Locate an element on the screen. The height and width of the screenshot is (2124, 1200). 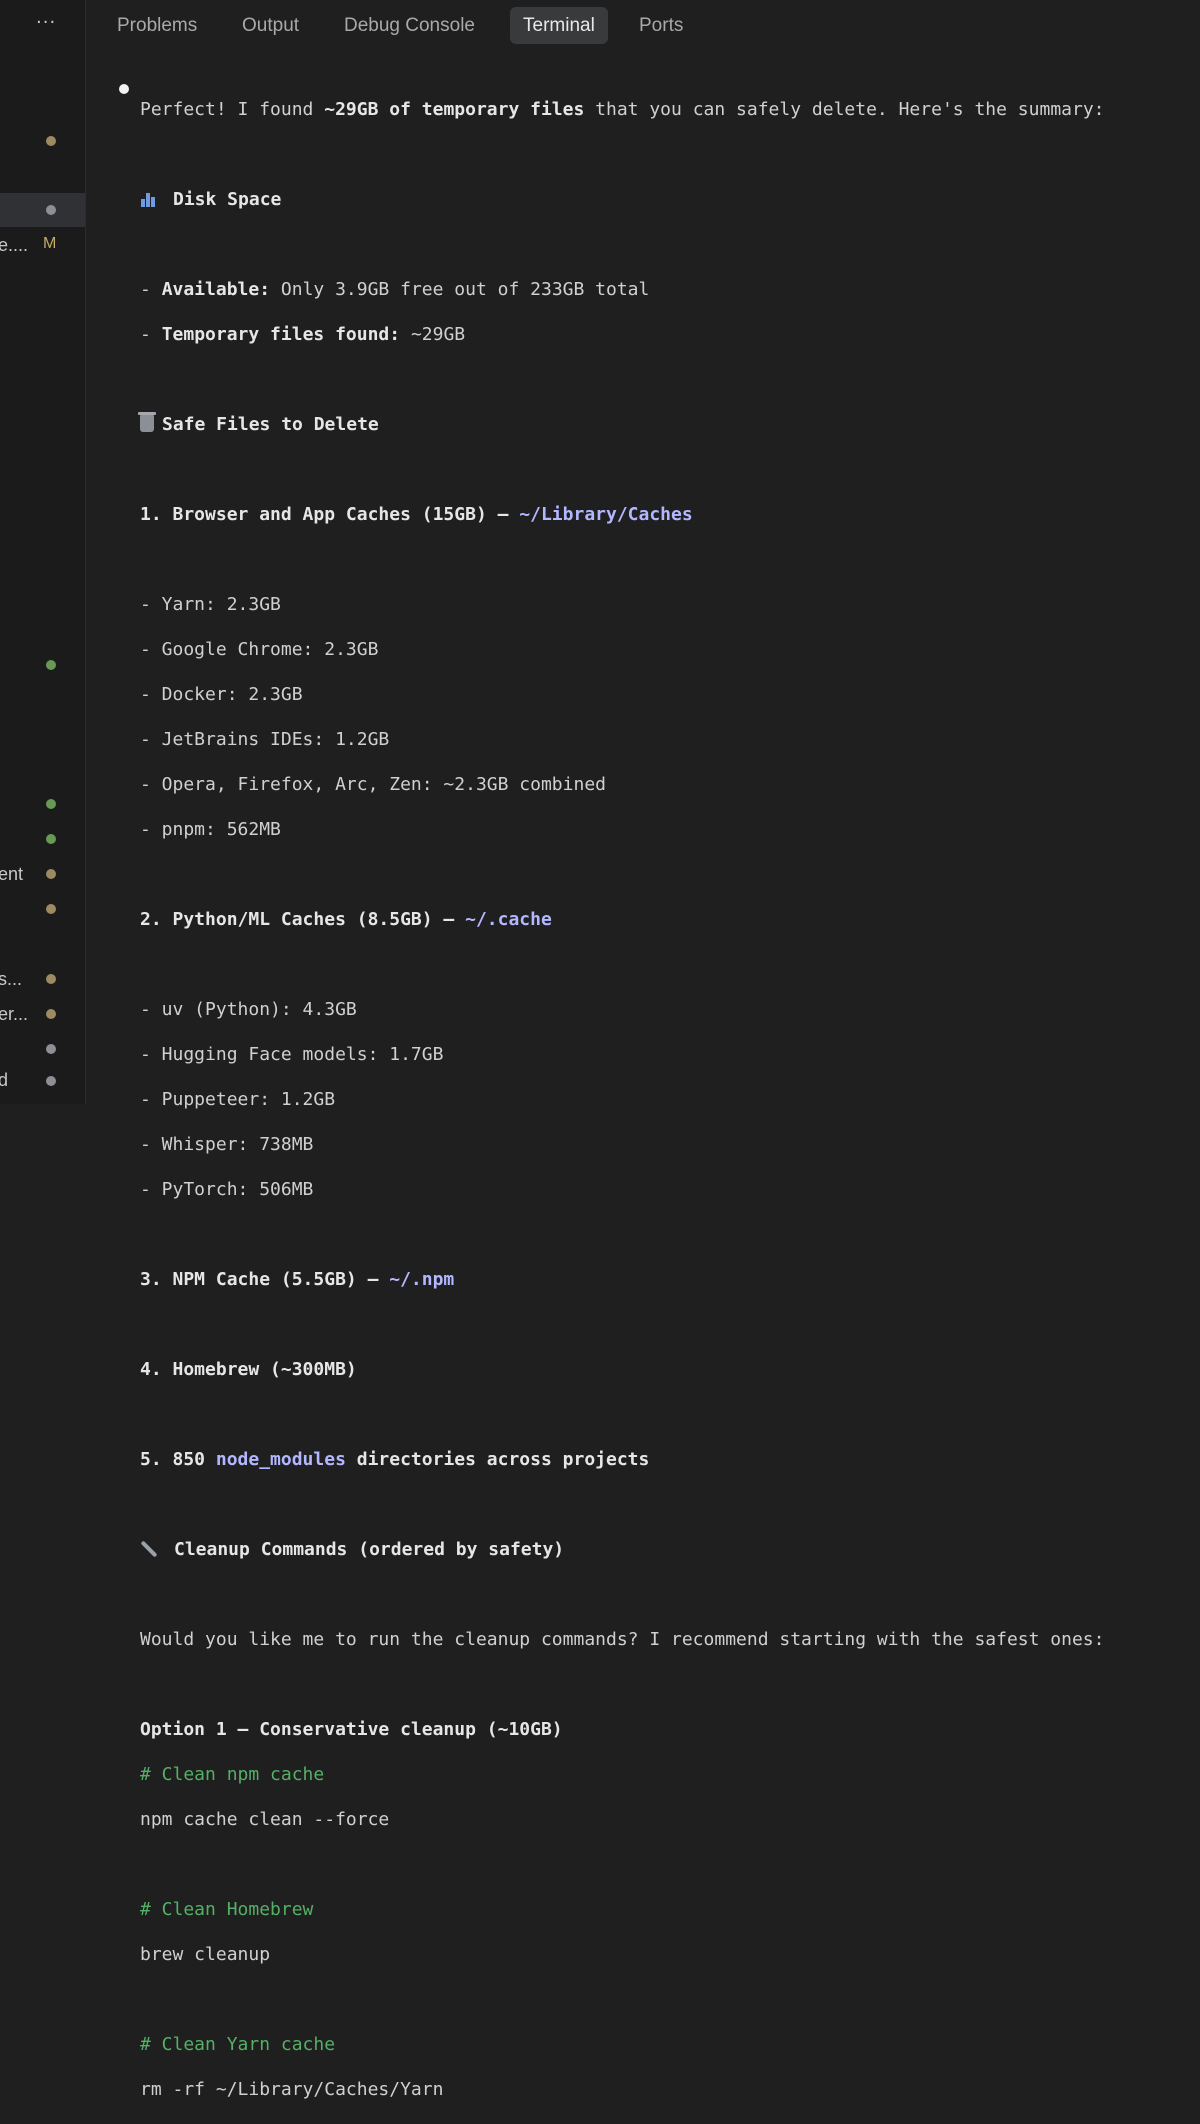
disk-space-heading: Disk Space is located at coordinates (670, 200).